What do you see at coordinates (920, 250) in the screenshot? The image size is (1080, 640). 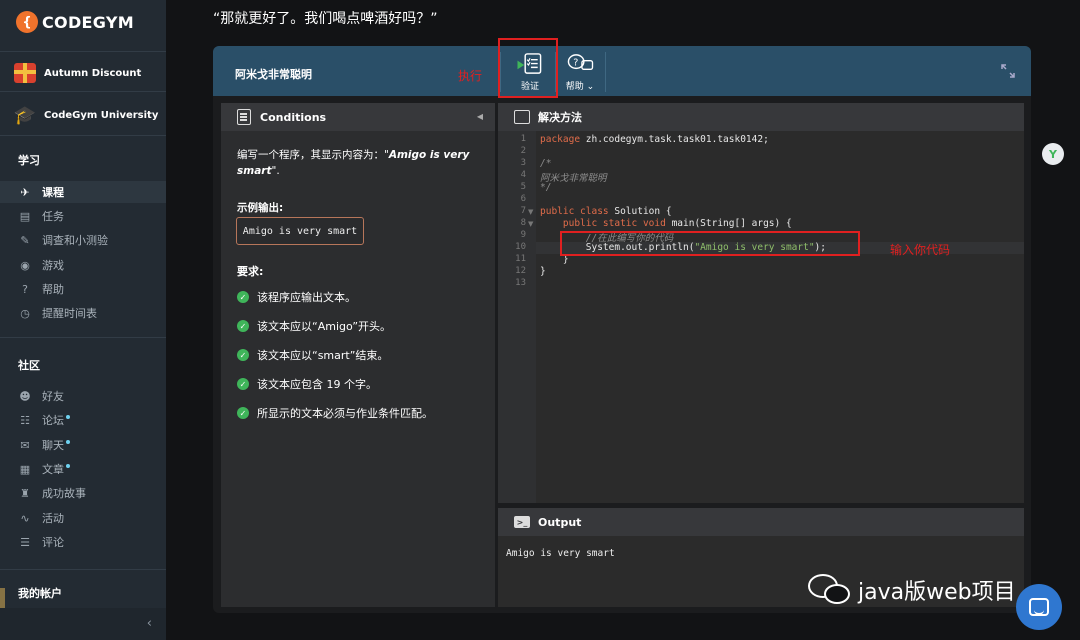 I see `annotation-input-code-label: 输入你代码` at bounding box center [920, 250].